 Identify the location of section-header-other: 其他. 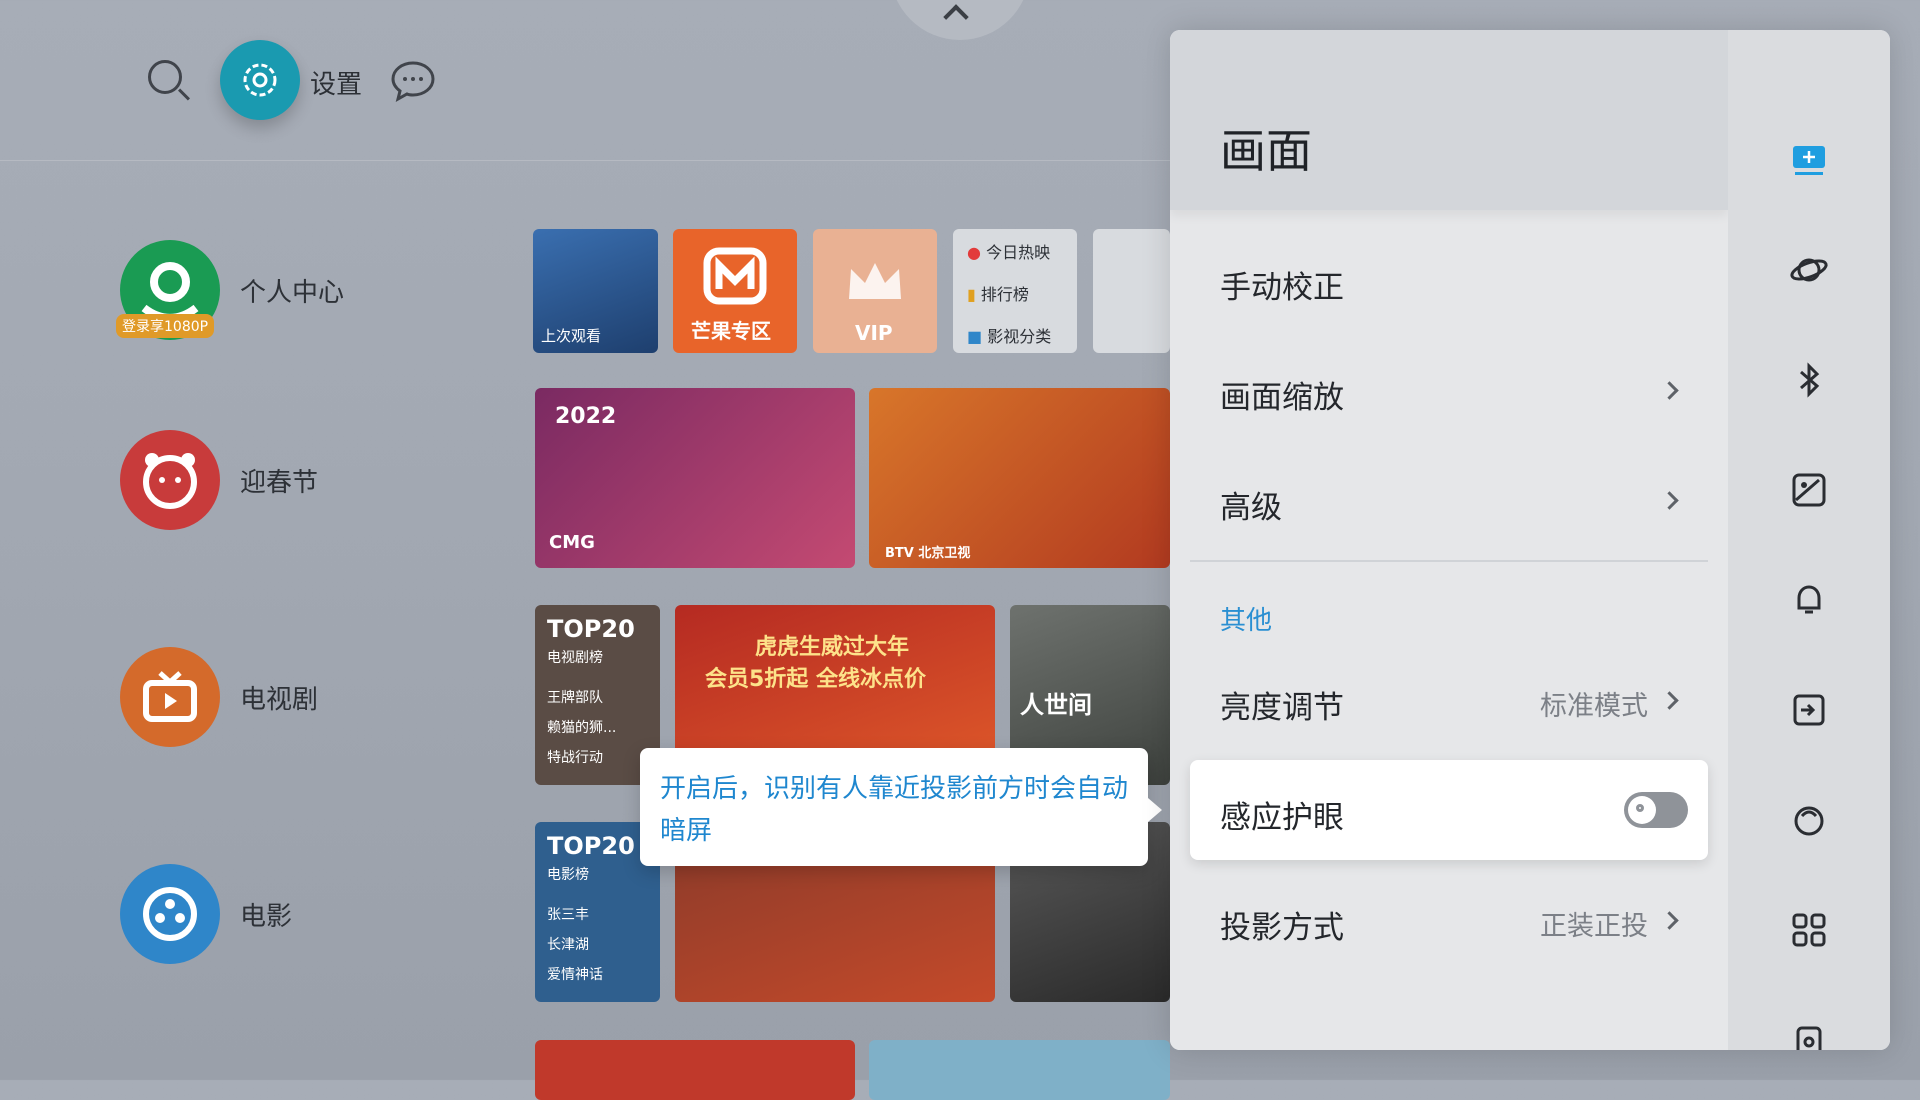
(1246, 621).